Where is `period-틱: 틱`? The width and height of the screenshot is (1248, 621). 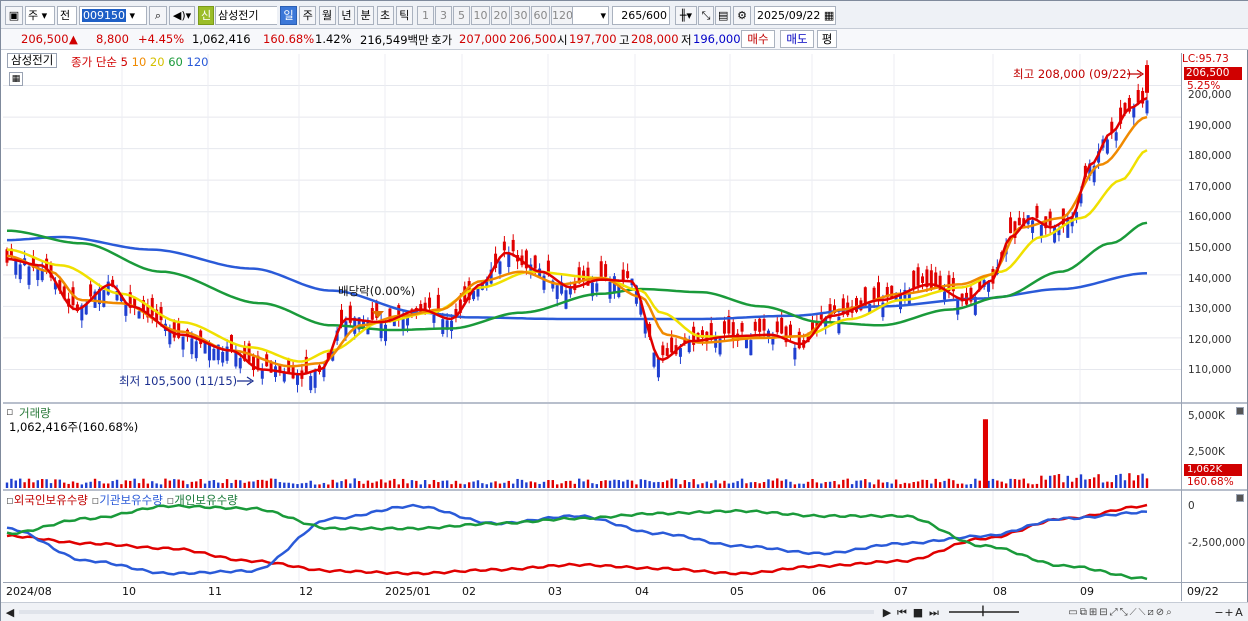 period-틱: 틱 is located at coordinates (404, 15).